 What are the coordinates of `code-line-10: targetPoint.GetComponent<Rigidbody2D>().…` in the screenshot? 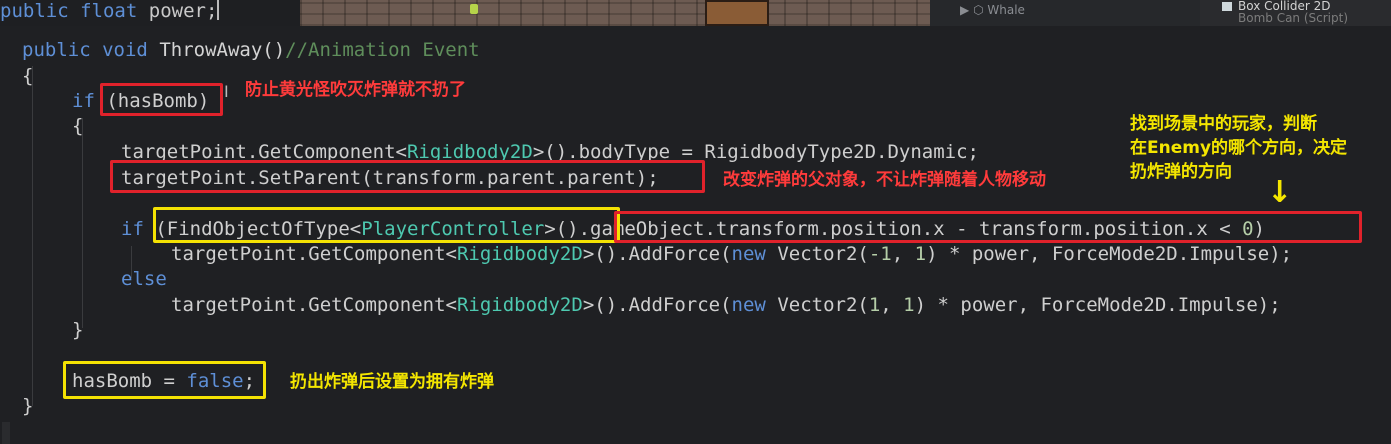 It's located at (726, 305).